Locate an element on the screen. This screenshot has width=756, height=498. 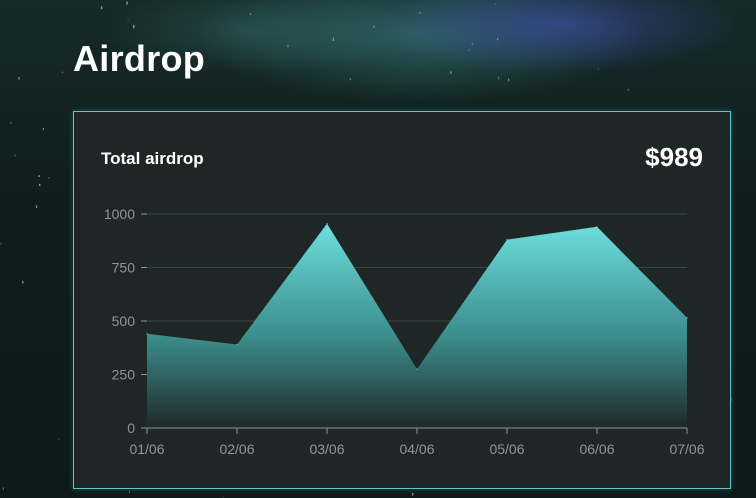
x-tick-label: 06/06 is located at coordinates (596, 449).